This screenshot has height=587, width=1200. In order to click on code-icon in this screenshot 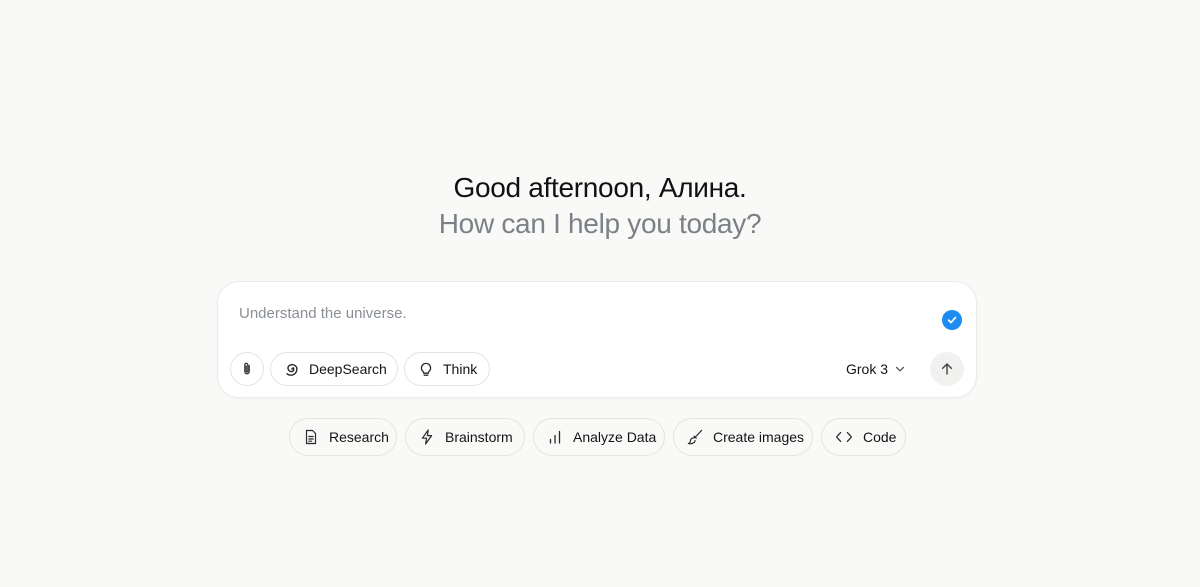, I will do `click(844, 437)`.